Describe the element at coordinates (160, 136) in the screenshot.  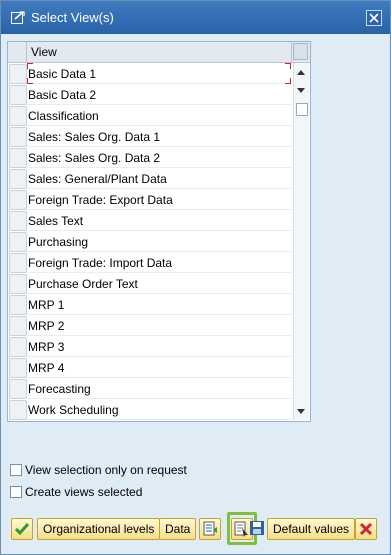
I see `view-cell: Sales: Sales Org. Data 1` at that location.